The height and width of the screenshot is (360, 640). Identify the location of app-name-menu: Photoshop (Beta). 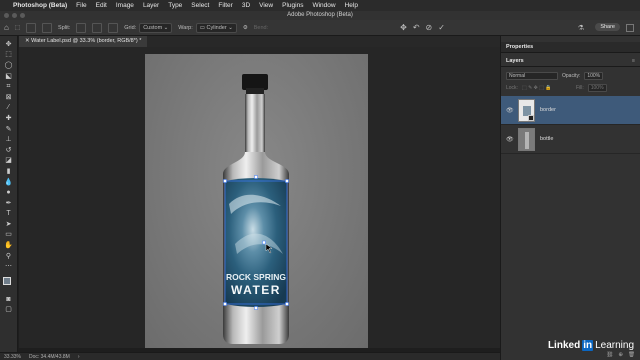
(40, 5).